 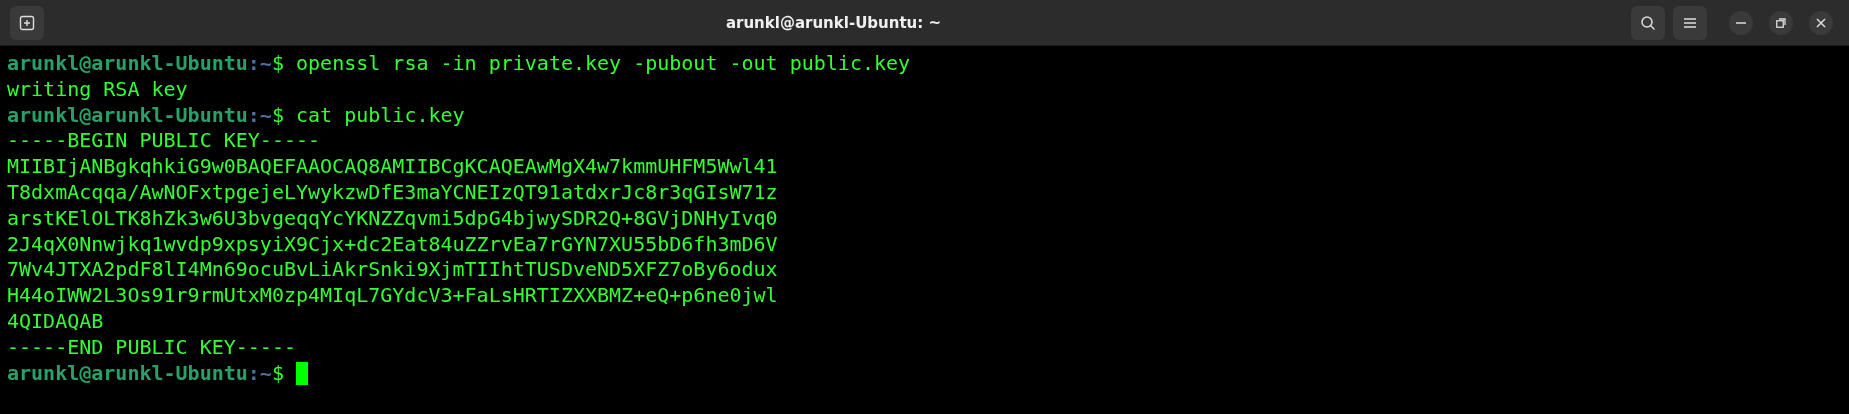 I want to click on menu-button, so click(x=1690, y=22).